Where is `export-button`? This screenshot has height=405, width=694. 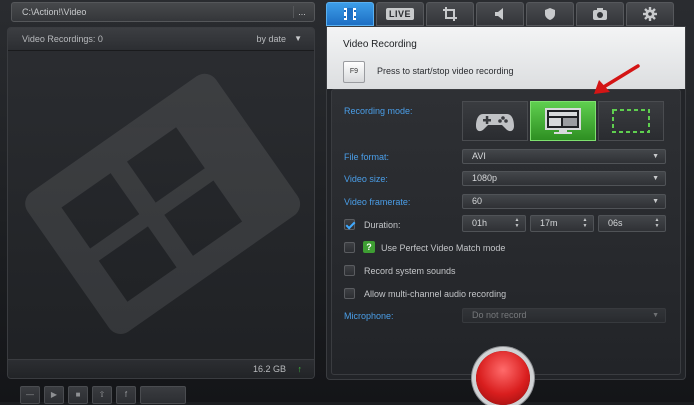
export-button is located at coordinates (163, 395).